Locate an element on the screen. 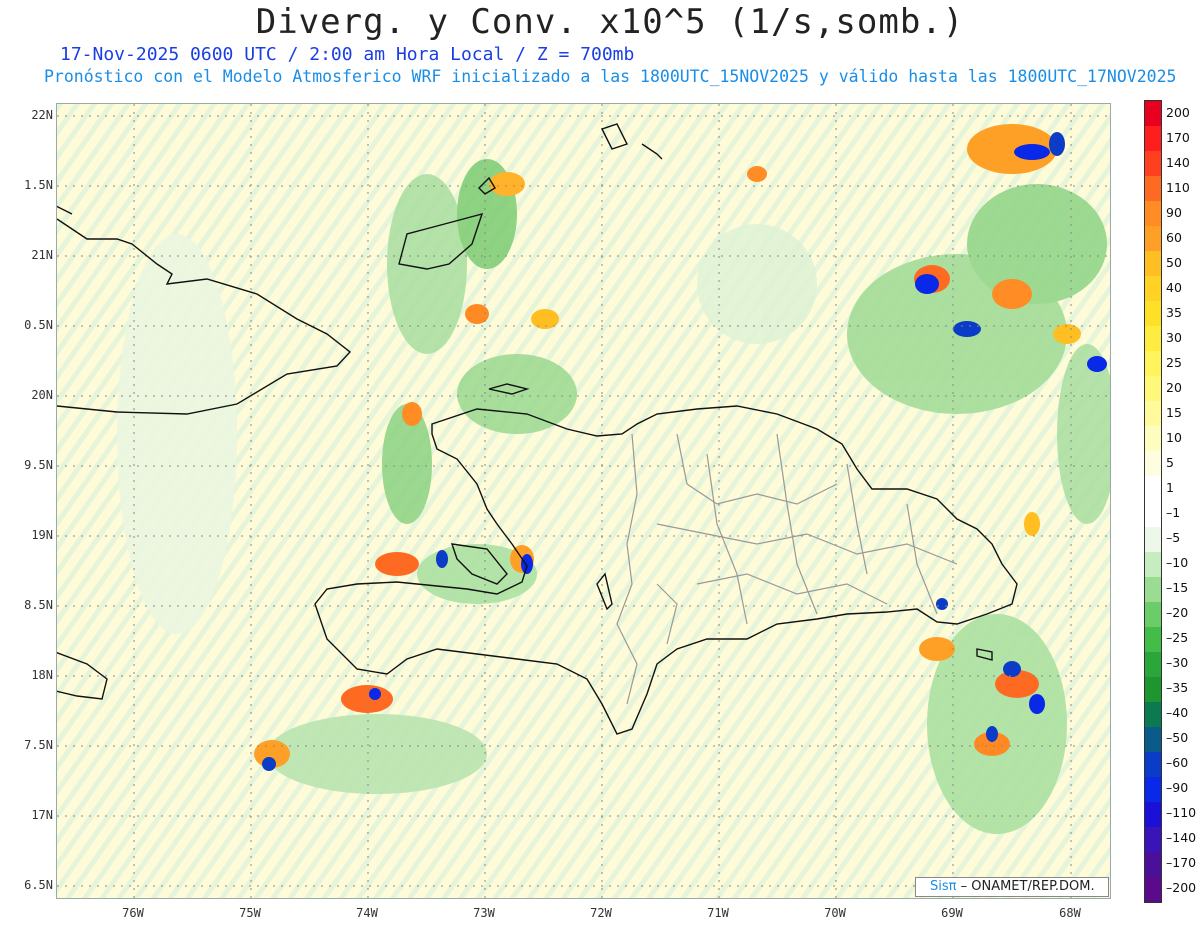 Image resolution: width=1200 pixels, height=927 pixels. colorbar-level-label: –15 is located at coordinates (1177, 588).